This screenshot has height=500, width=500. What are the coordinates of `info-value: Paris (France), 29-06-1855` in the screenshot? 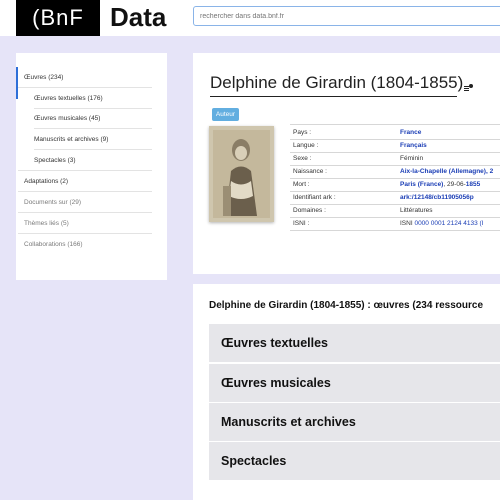 It's located at (440, 184).